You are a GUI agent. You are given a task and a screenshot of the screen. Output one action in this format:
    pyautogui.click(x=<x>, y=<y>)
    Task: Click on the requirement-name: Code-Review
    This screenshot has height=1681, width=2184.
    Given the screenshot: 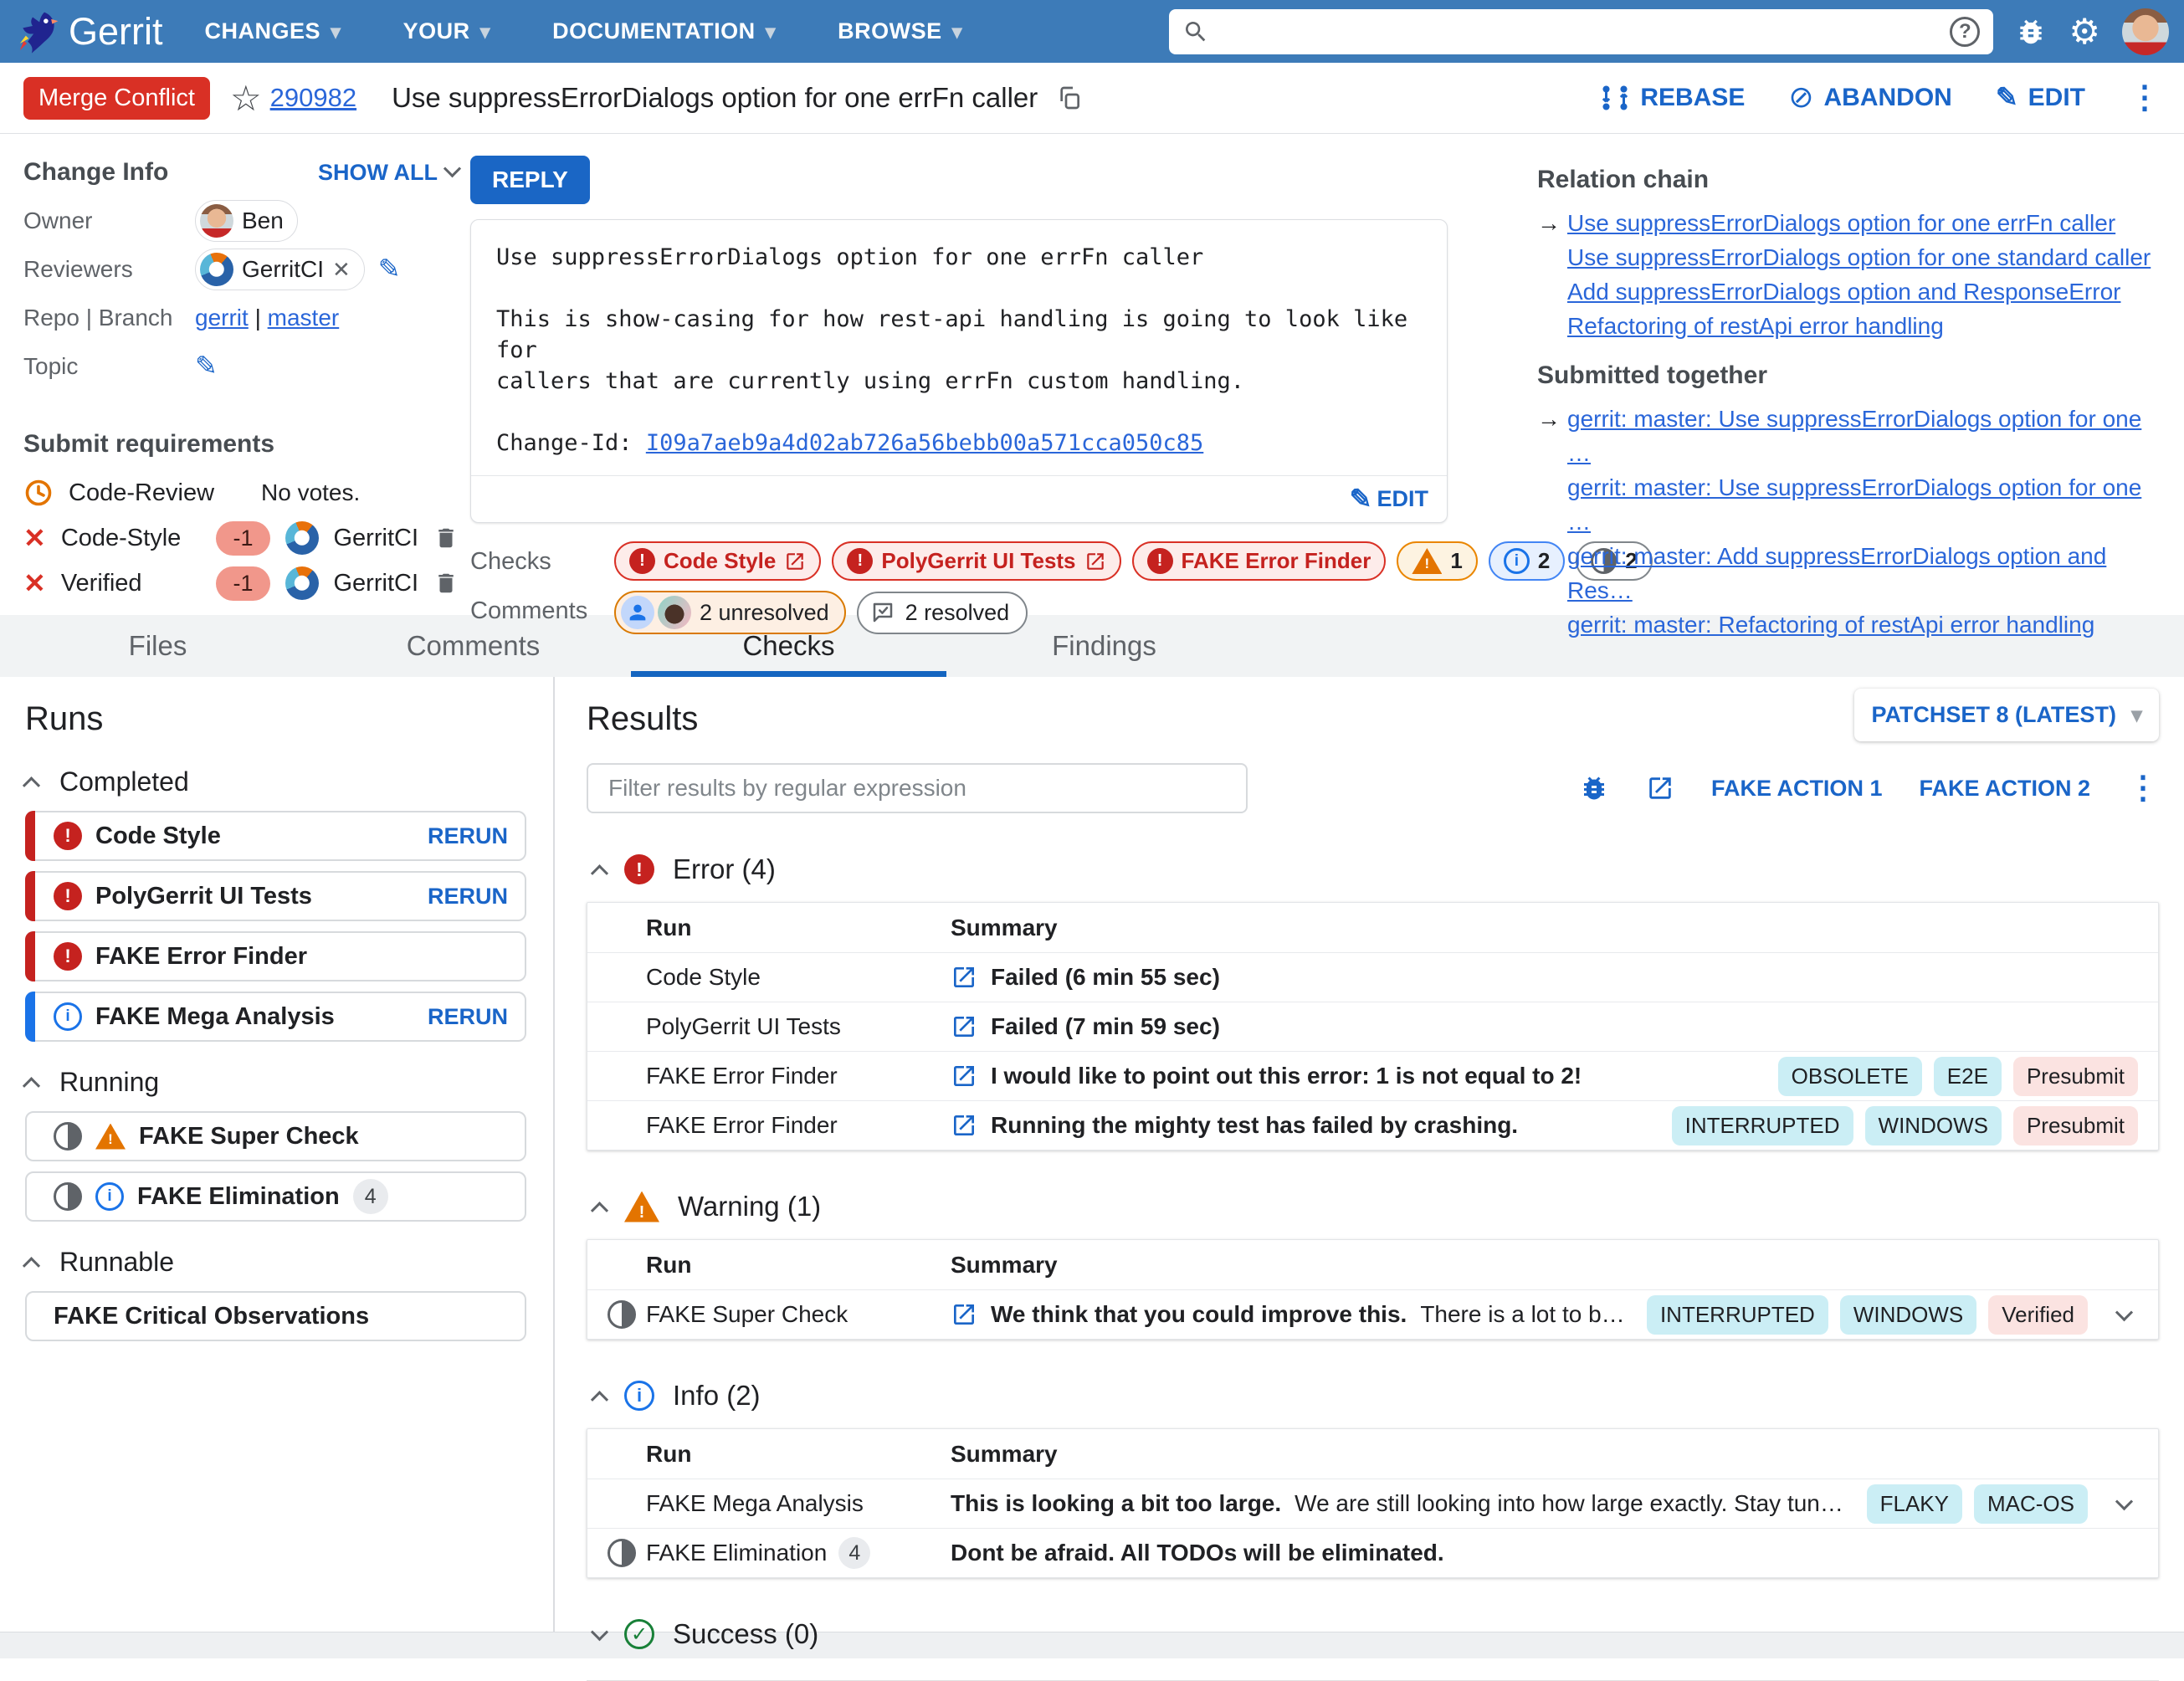 What is the action you would take?
    pyautogui.click(x=142, y=493)
    